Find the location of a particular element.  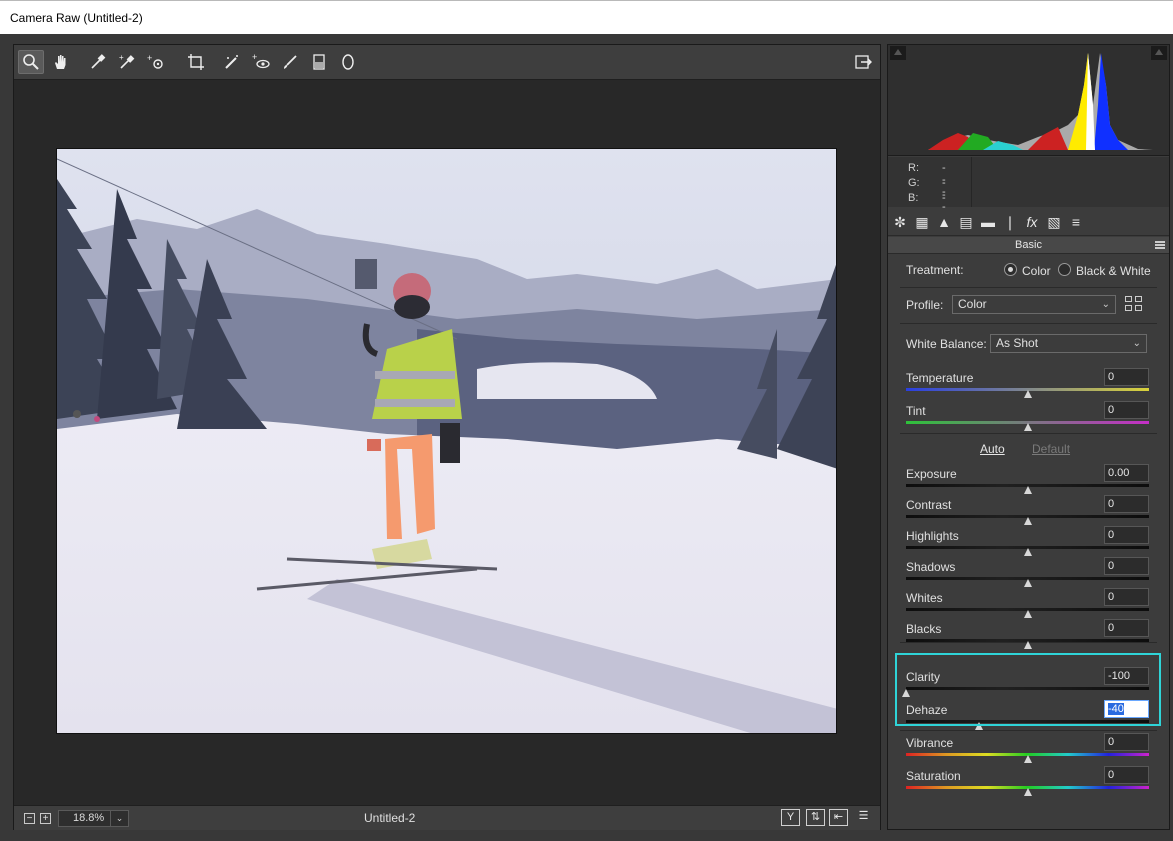

temperature-value-field: 0 is located at coordinates (1126, 377).